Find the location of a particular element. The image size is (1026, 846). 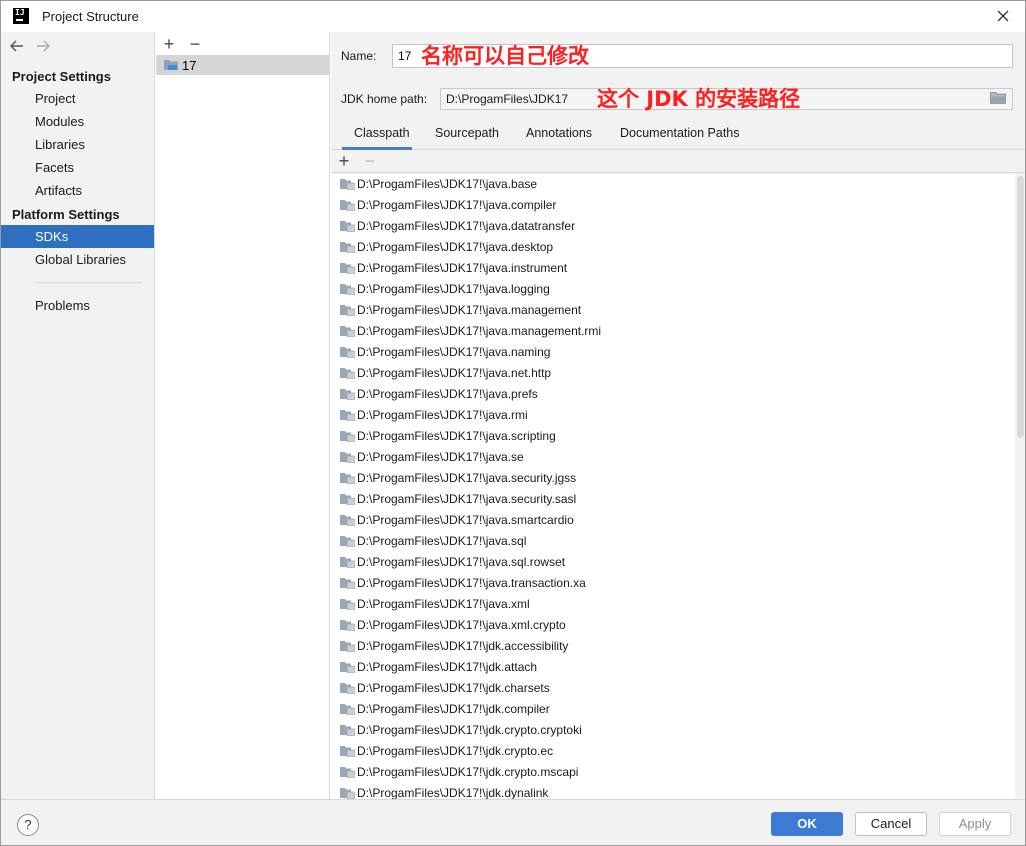

classpath-entry-text: D:\ProgamFiles\JDK17!\jdk.attach is located at coordinates (447, 667).